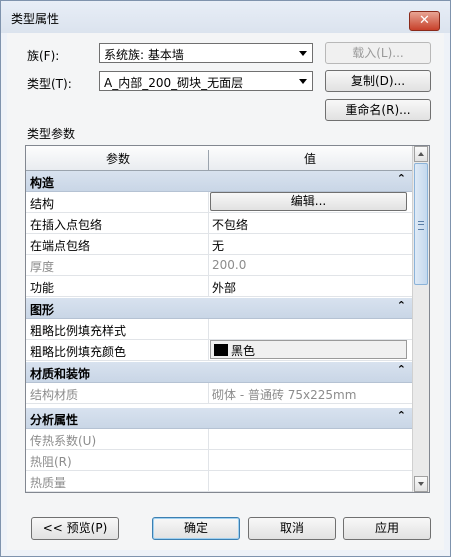 This screenshot has width=451, height=557. Describe the element at coordinates (219, 418) in the screenshot. I see `group-header-analytical: 分析属性 ⌃` at that location.